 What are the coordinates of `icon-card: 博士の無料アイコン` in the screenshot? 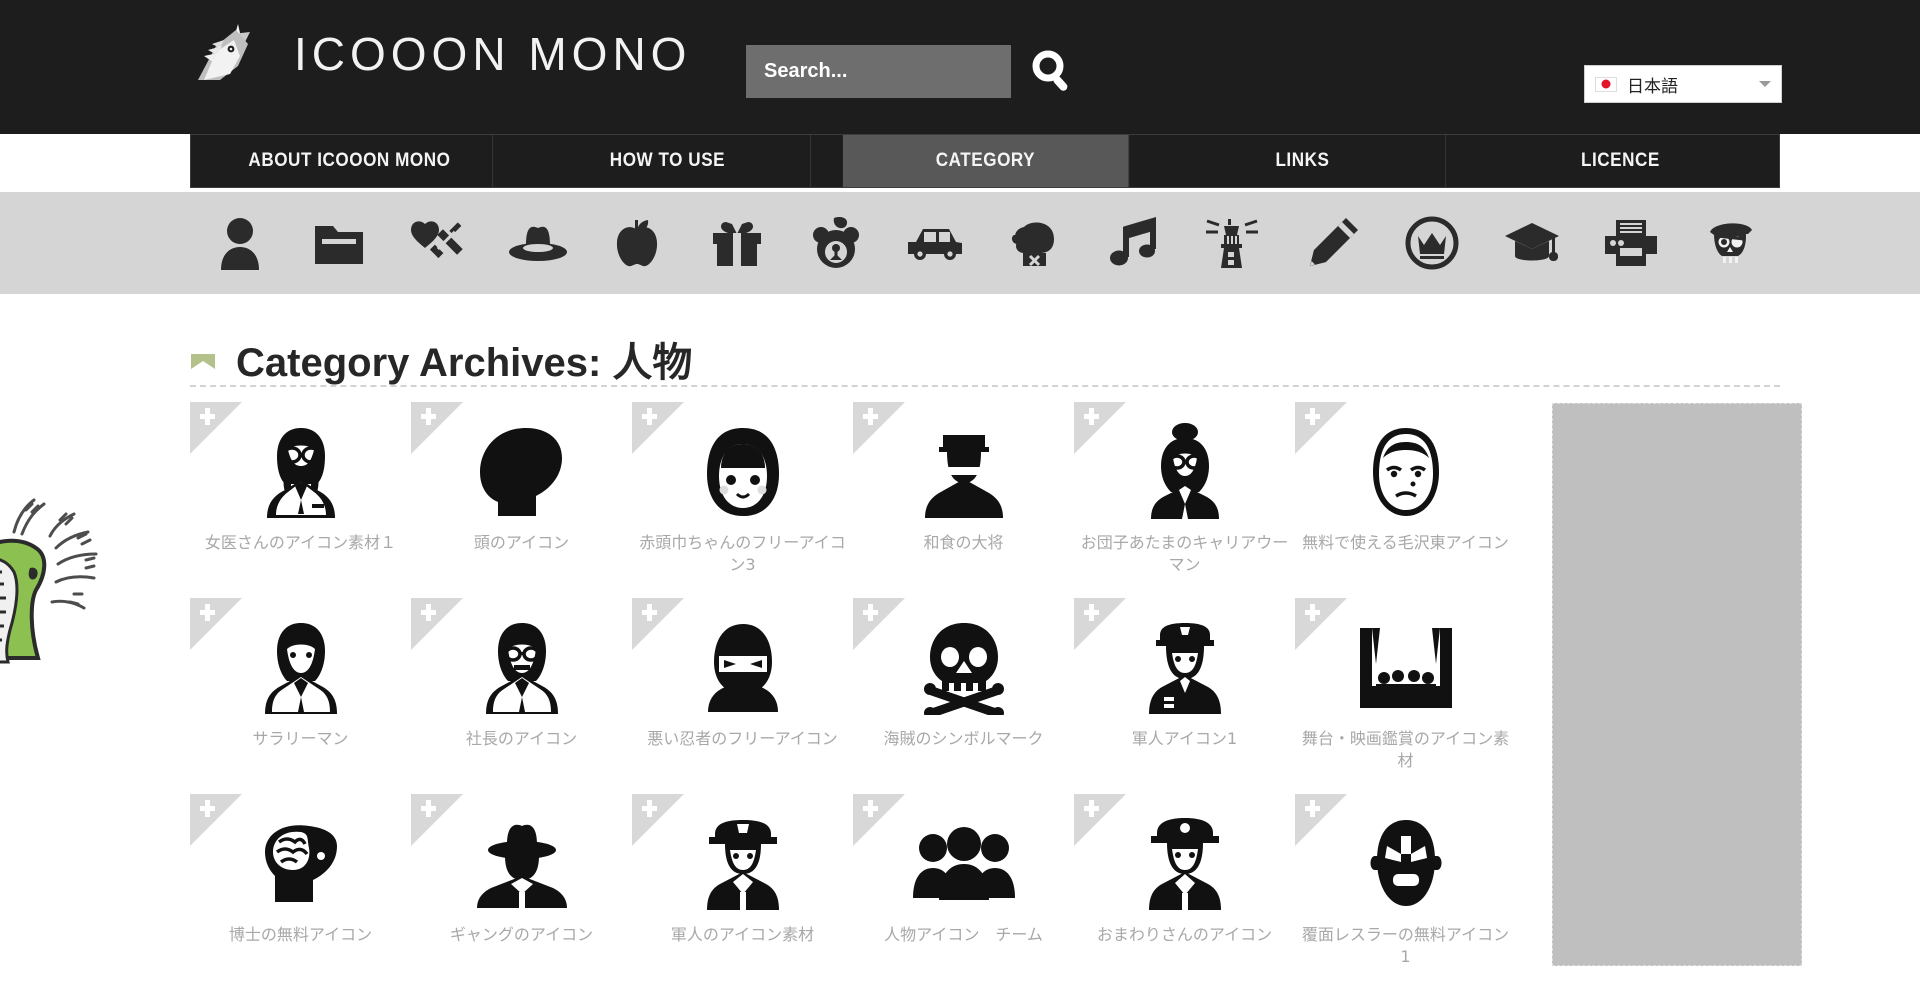 It's located at (300, 892).